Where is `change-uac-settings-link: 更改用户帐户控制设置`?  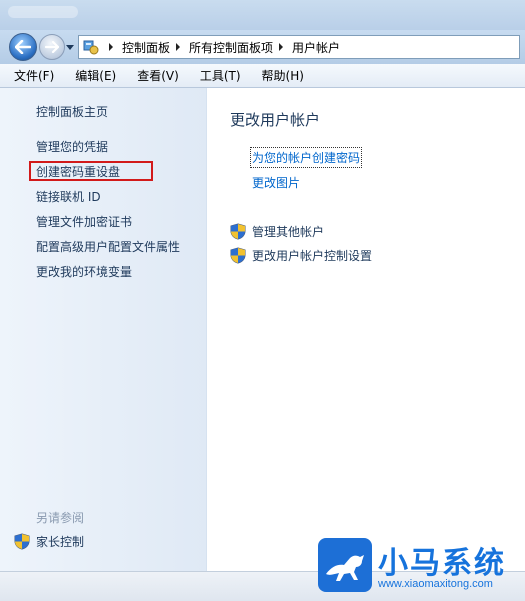
change-uac-settings-link: 更改用户帐户控制设置 is located at coordinates (312, 255).